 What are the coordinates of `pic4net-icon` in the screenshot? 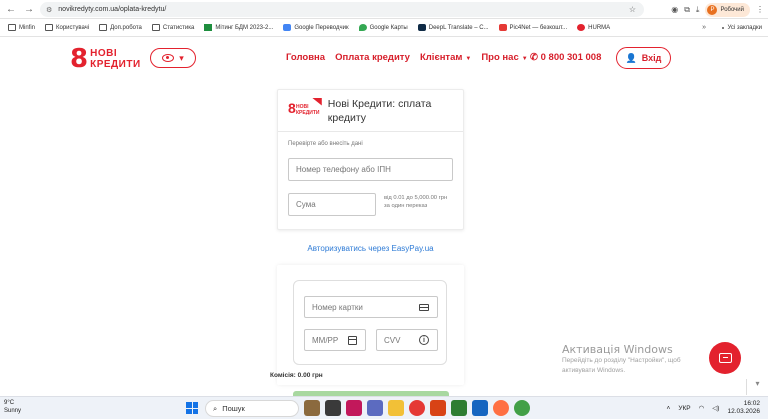 It's located at (502, 27).